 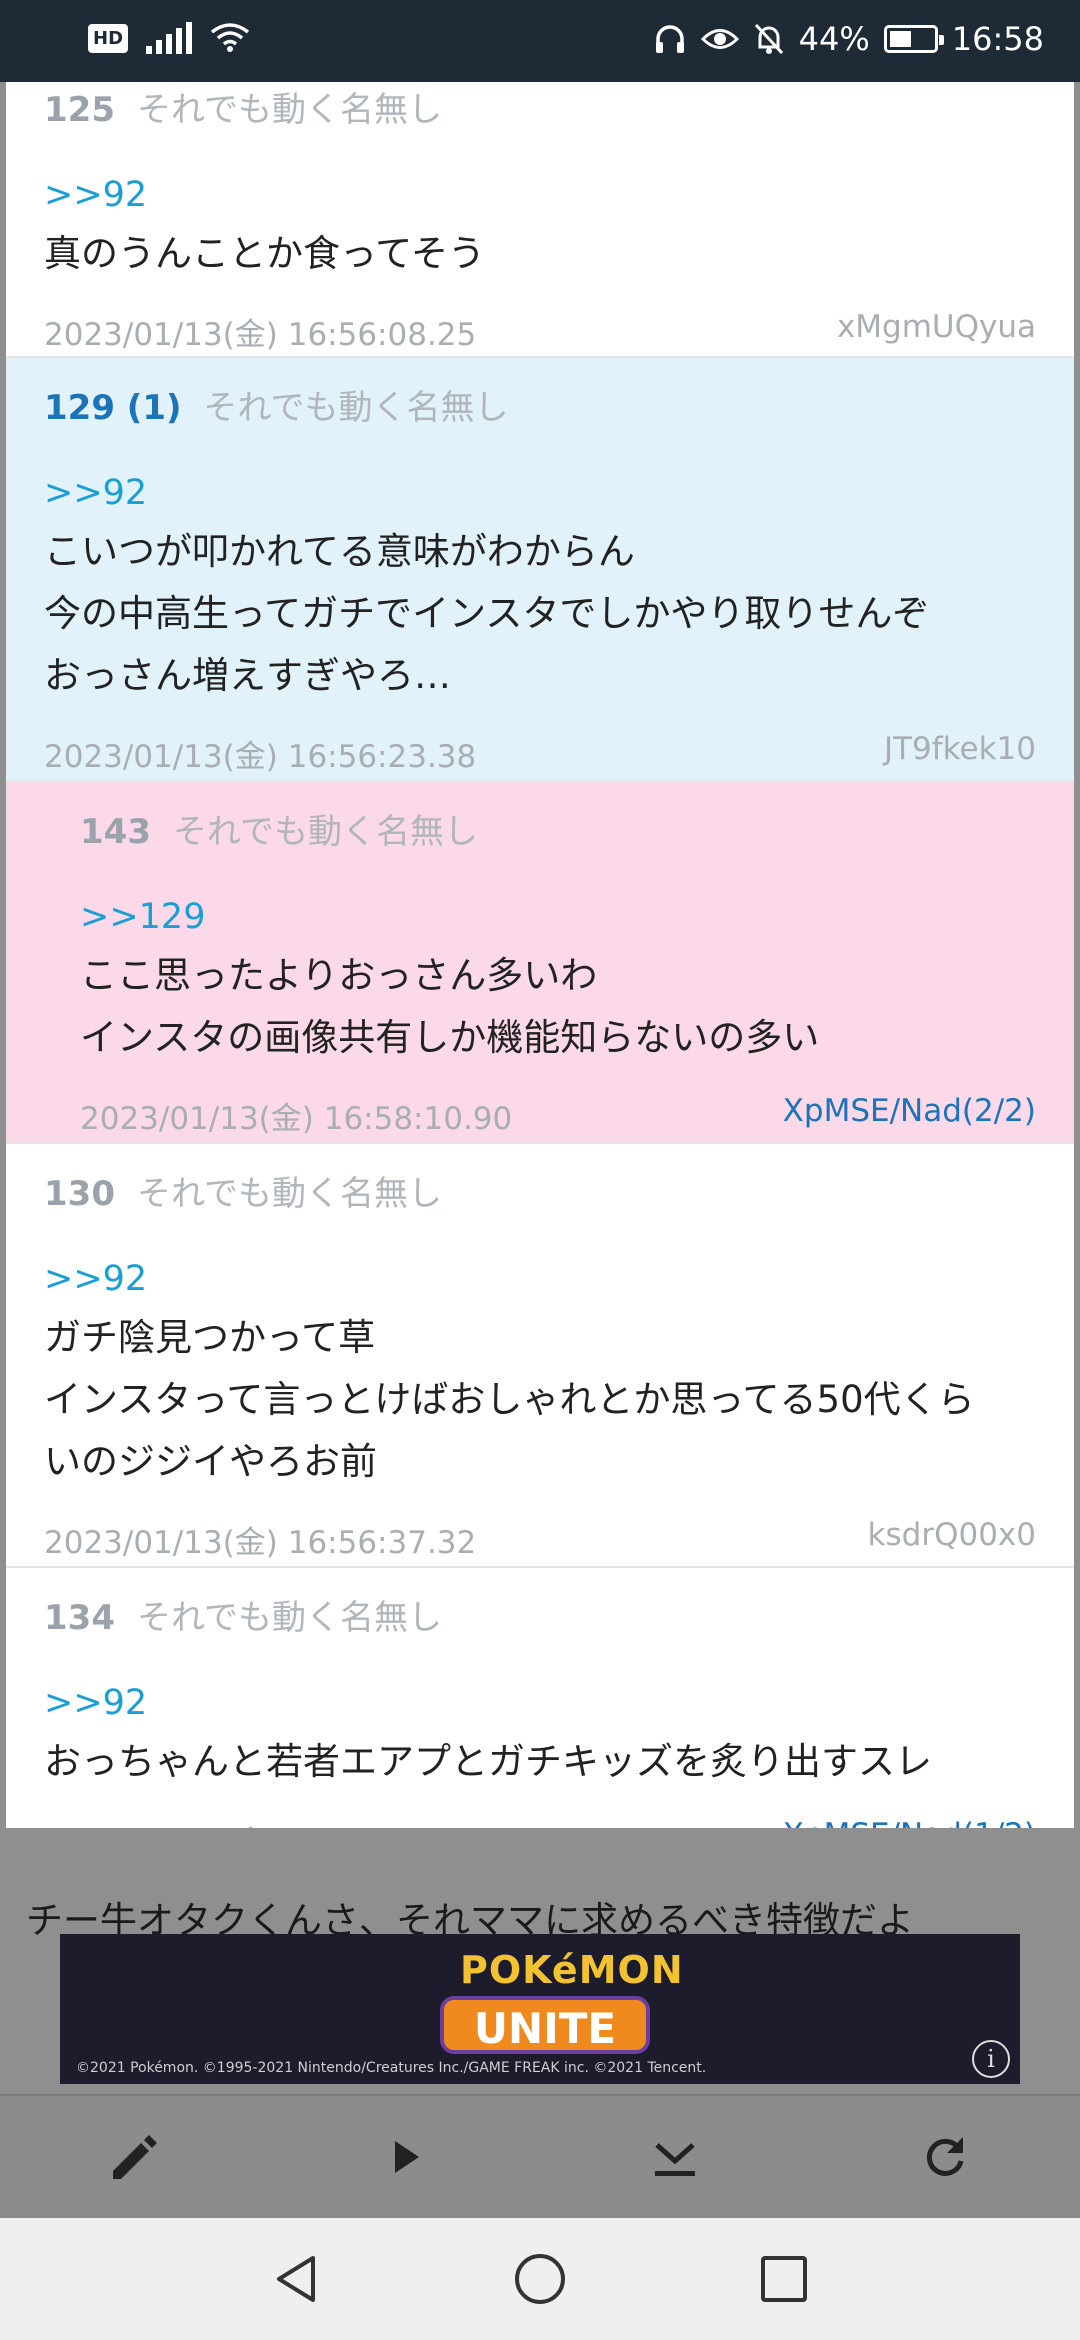 What do you see at coordinates (260, 1543) in the screenshot?
I see `post-date: 2023/01/13(金) 16:56:37.32` at bounding box center [260, 1543].